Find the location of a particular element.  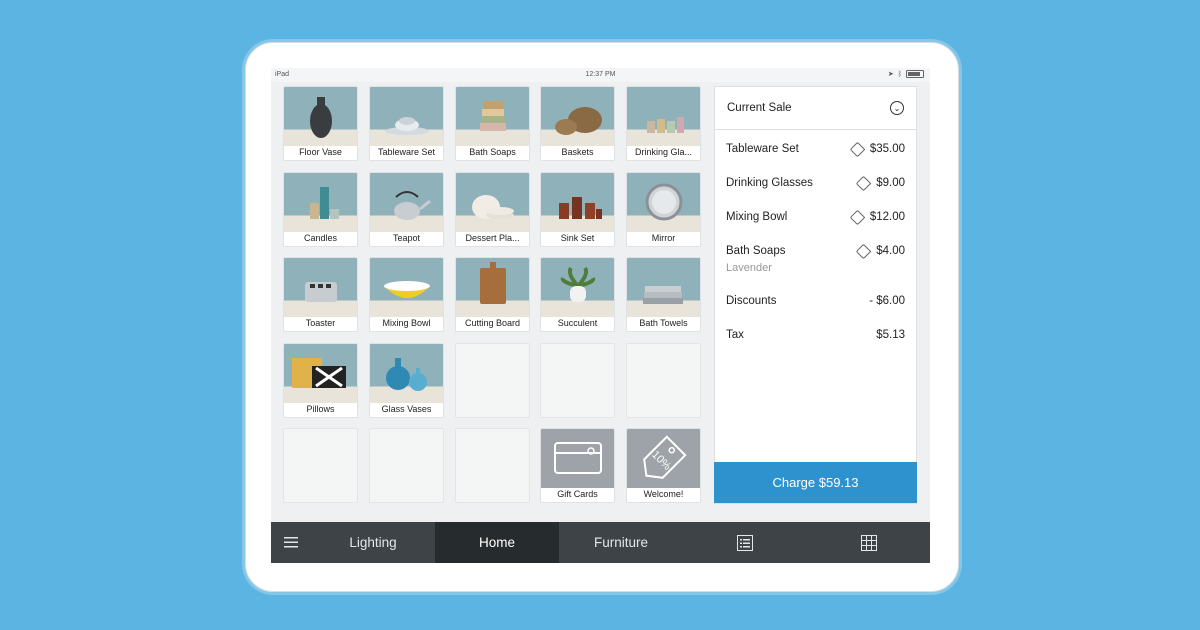

item-tile: Bath Towels is located at coordinates (663, 294).